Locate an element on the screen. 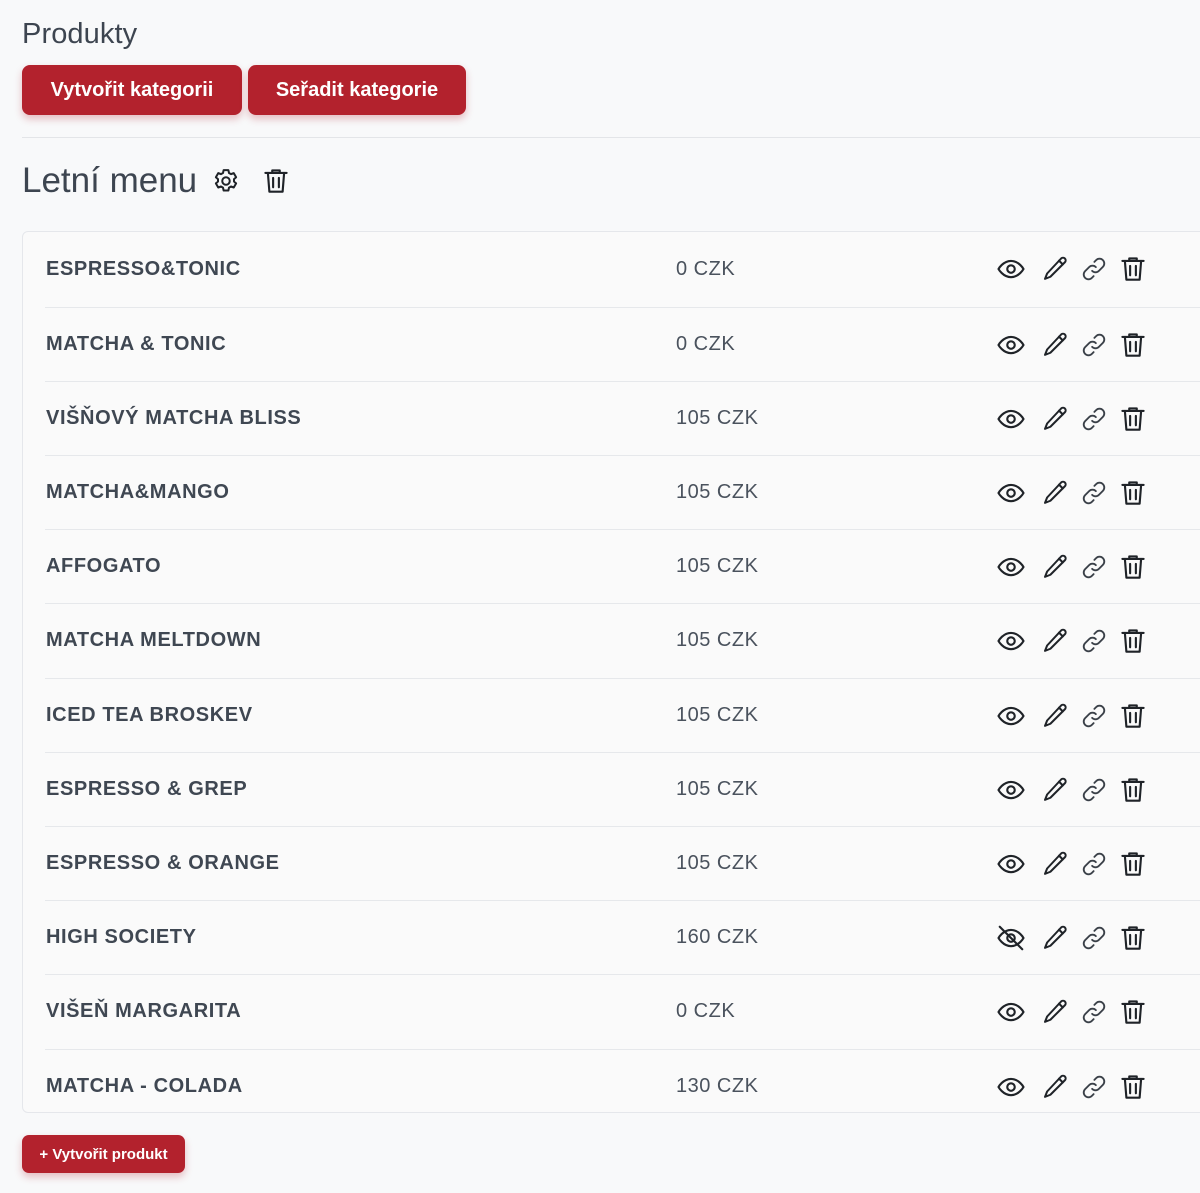 The height and width of the screenshot is (1193, 1200). create-category-button: Vytvořit kategorii is located at coordinates (132, 90).